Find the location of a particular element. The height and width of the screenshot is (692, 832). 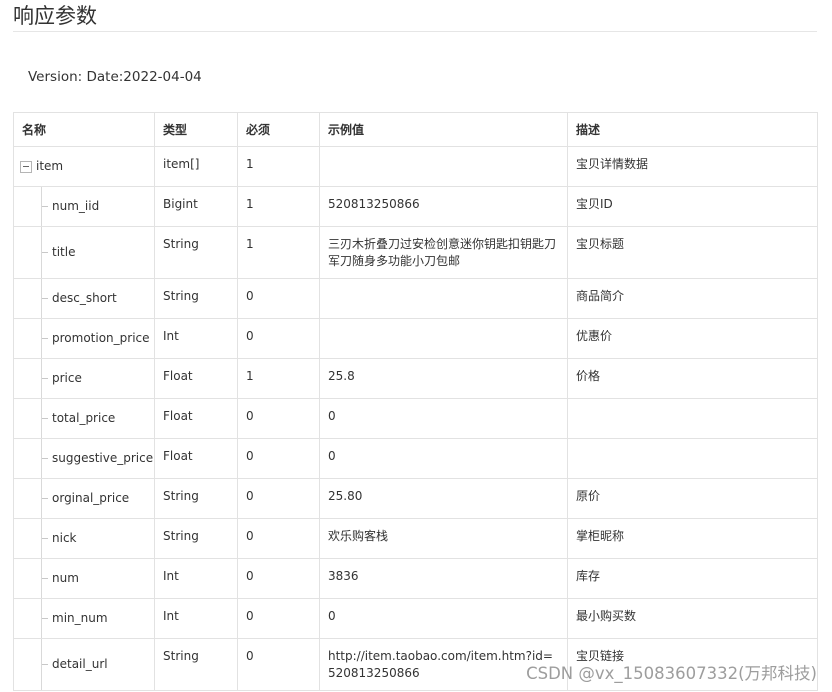

param-name: total_price is located at coordinates (84, 418).